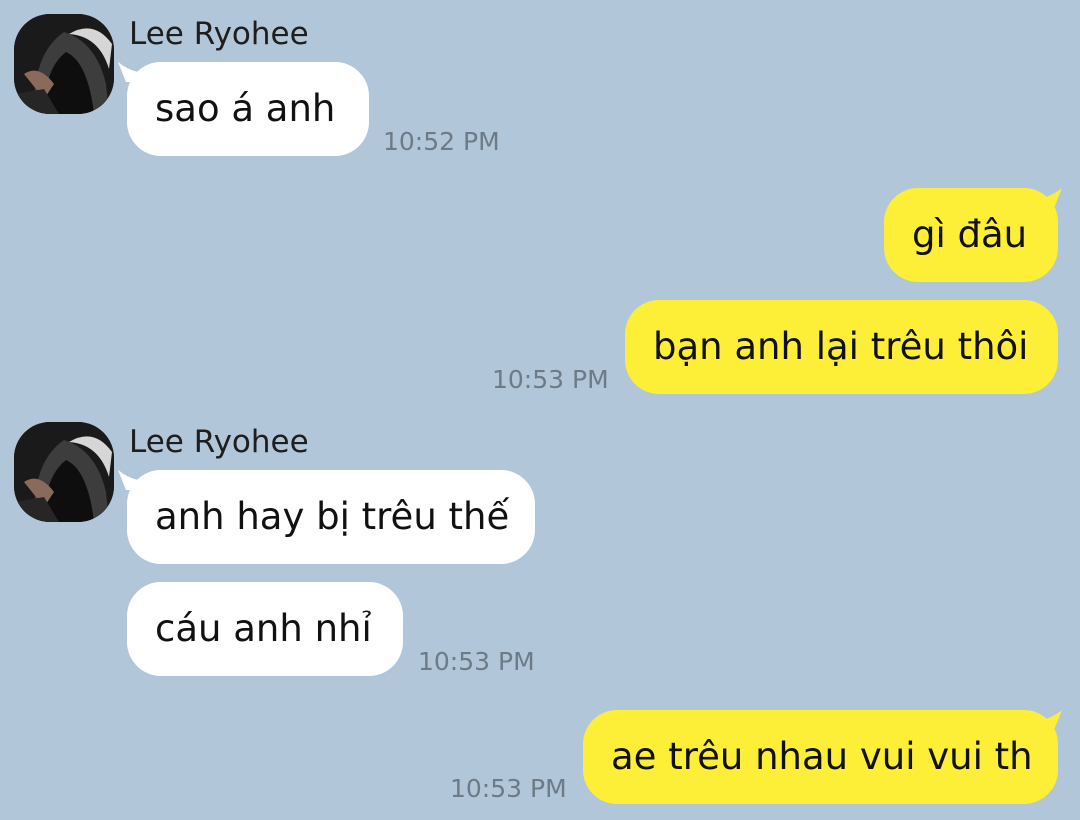  Describe the element at coordinates (820, 757) in the screenshot. I see `message-bubble-outgoing: ae trêu nhau vui vui th` at that location.